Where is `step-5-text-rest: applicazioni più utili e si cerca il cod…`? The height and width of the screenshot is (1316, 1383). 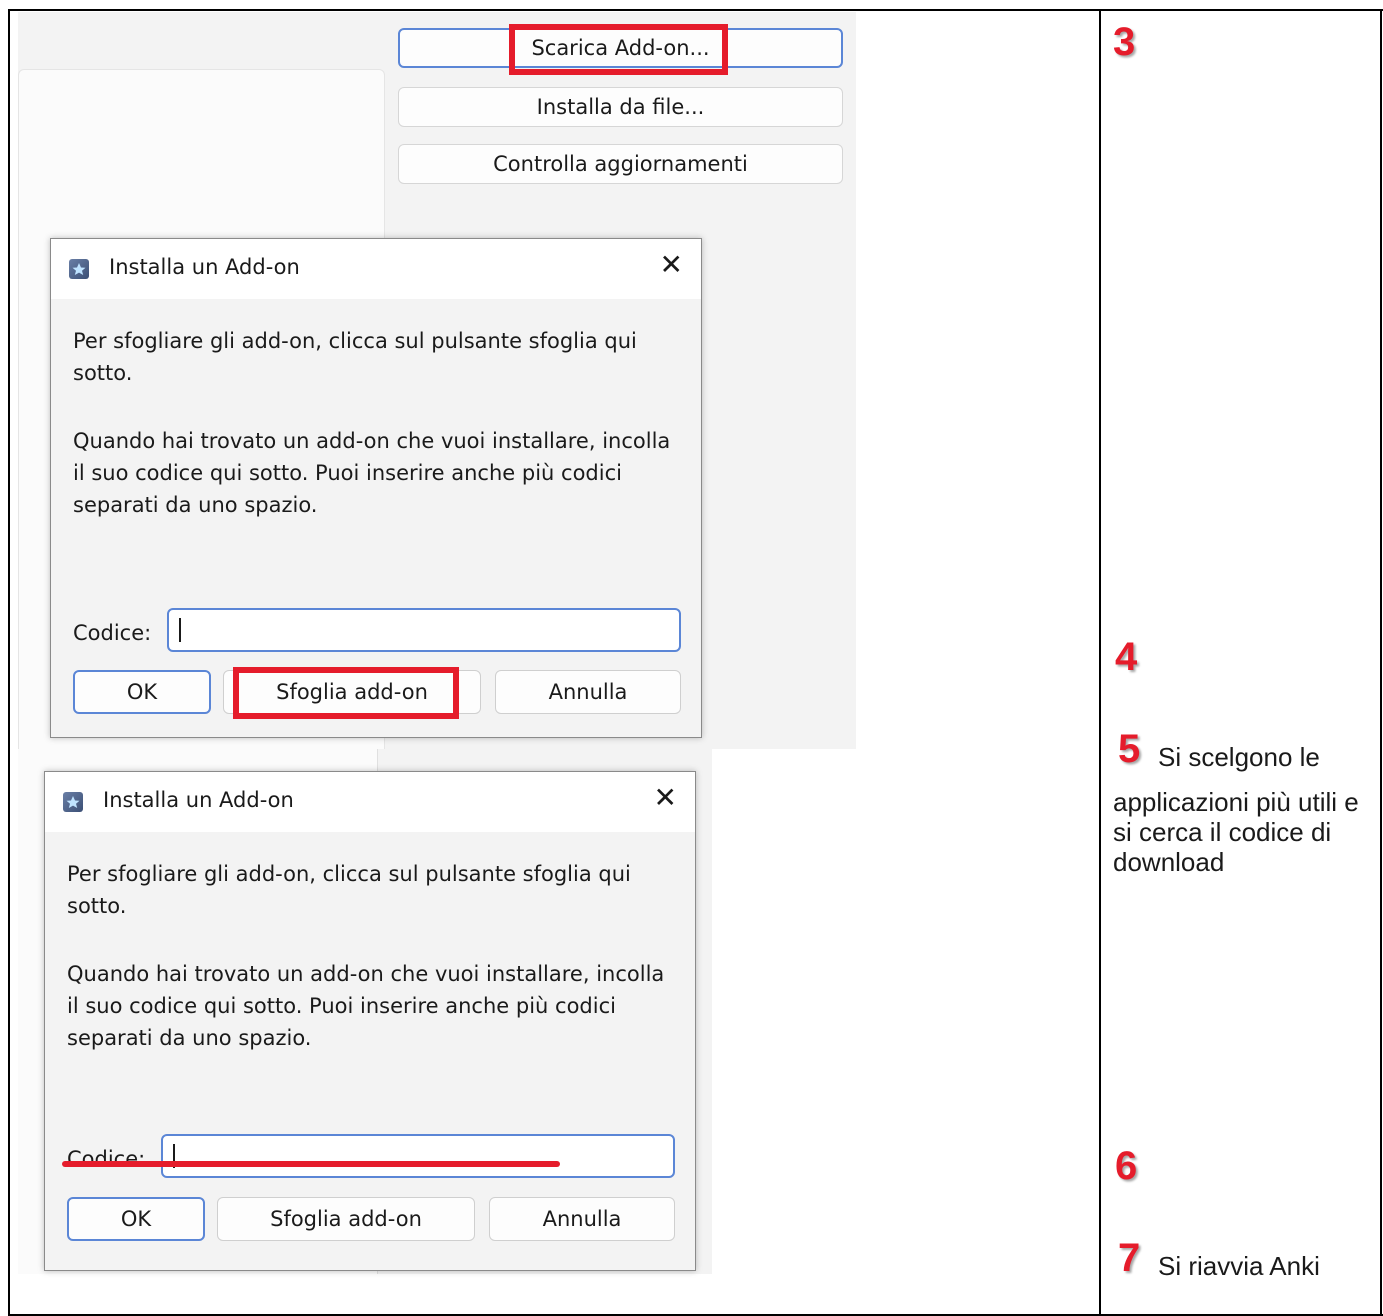
step-5-text-rest: applicazioni più utili e si cerca il cod… is located at coordinates (1236, 832).